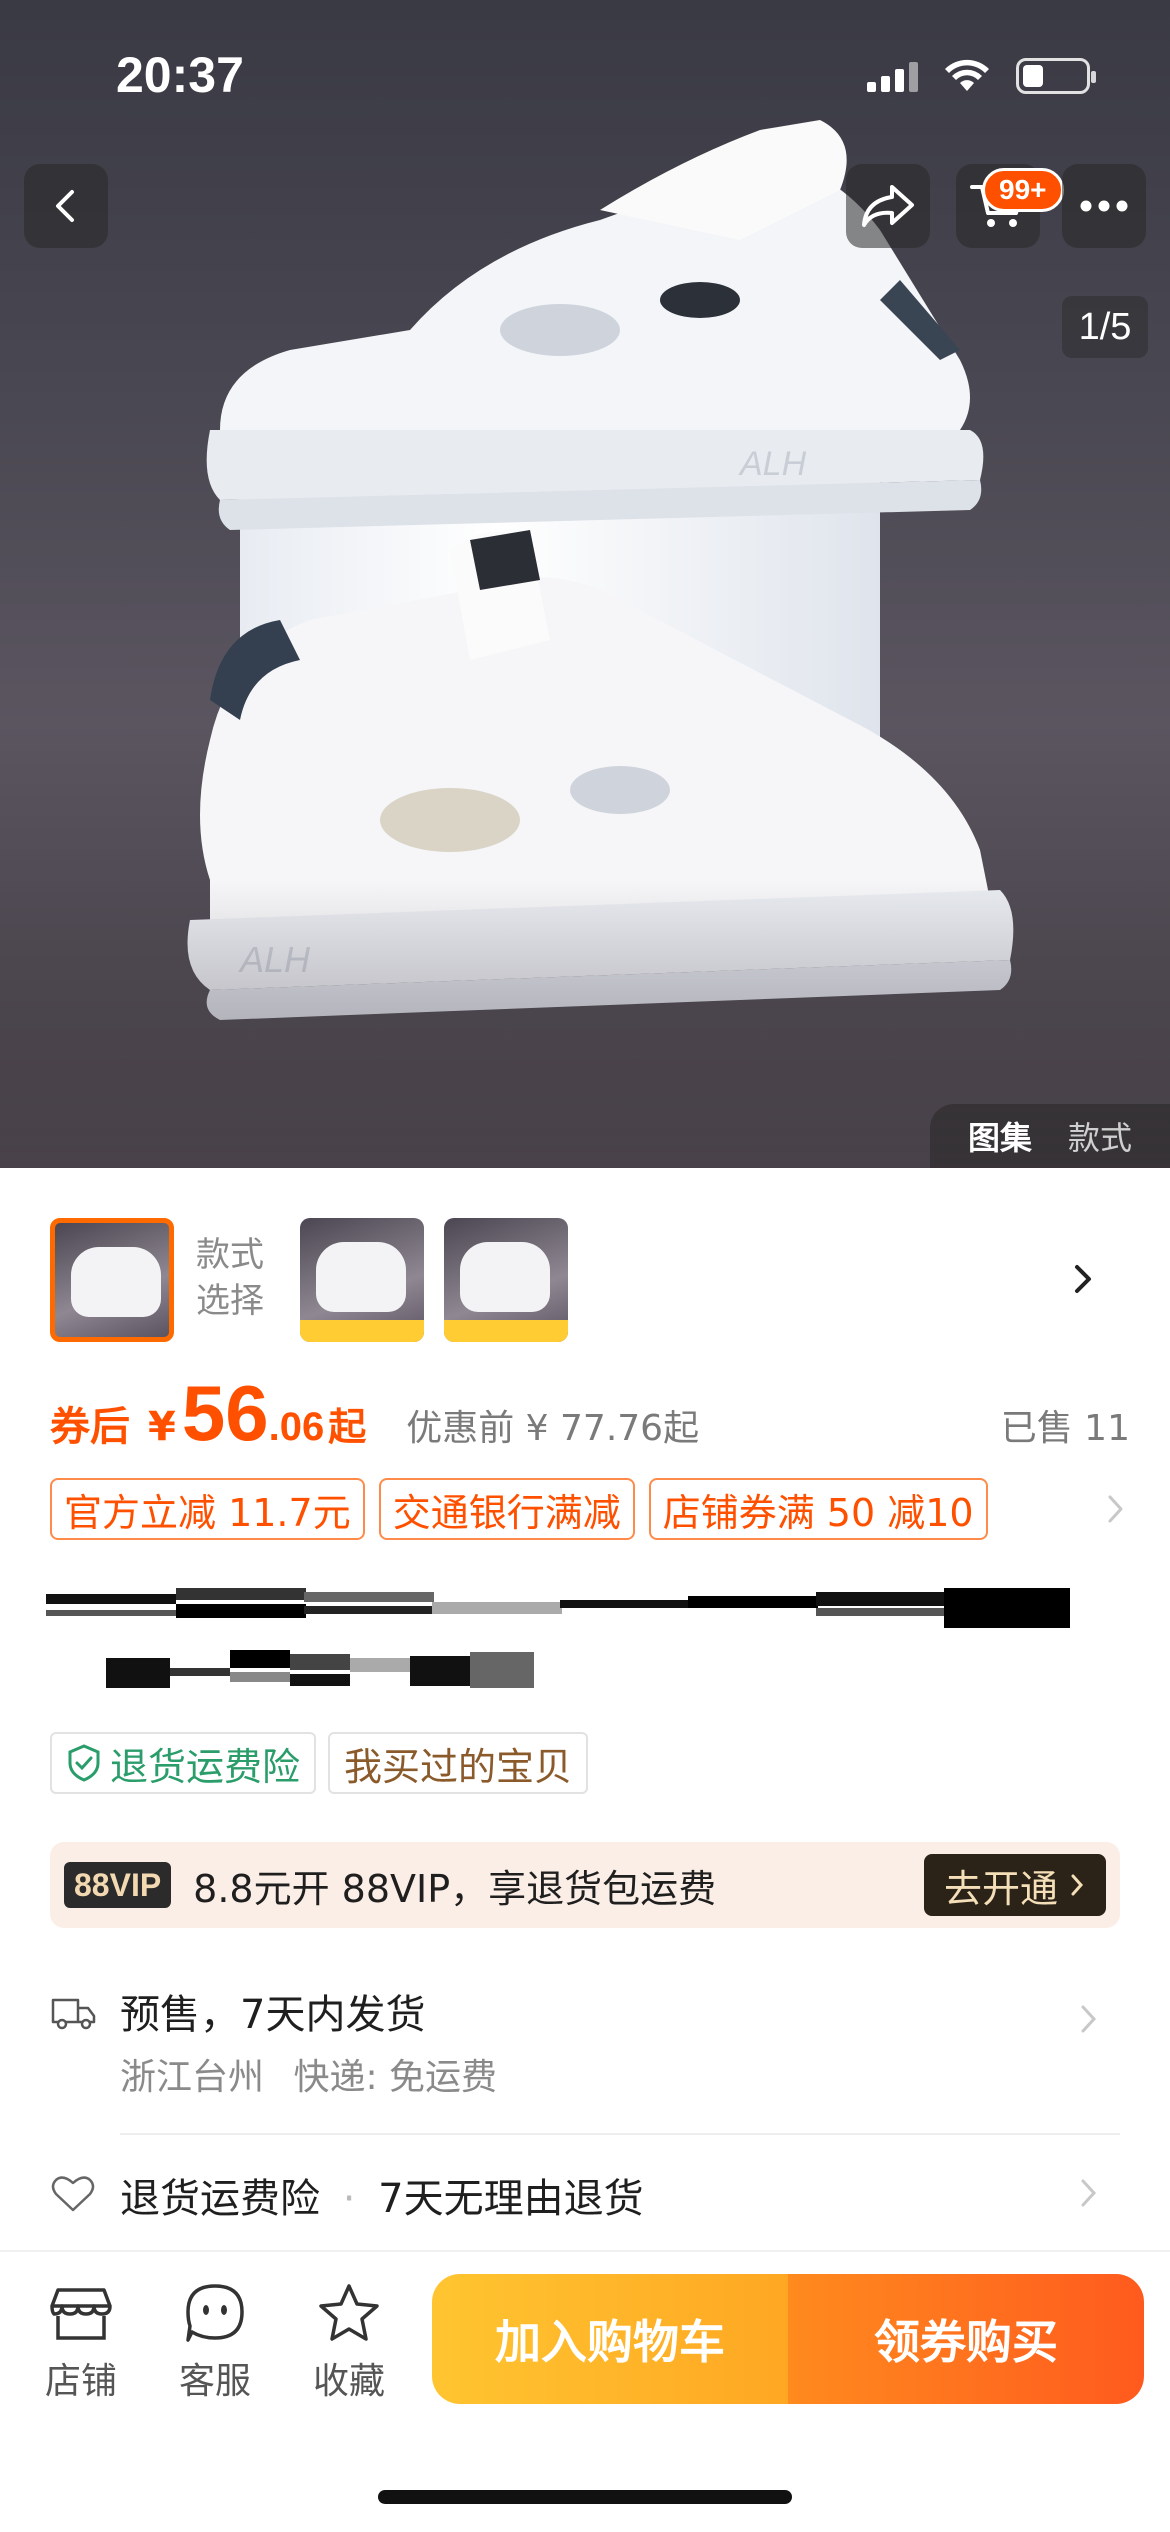 This screenshot has width=1170, height=2532. Describe the element at coordinates (80, 2381) in the screenshot. I see `shop-label: 店铺` at that location.